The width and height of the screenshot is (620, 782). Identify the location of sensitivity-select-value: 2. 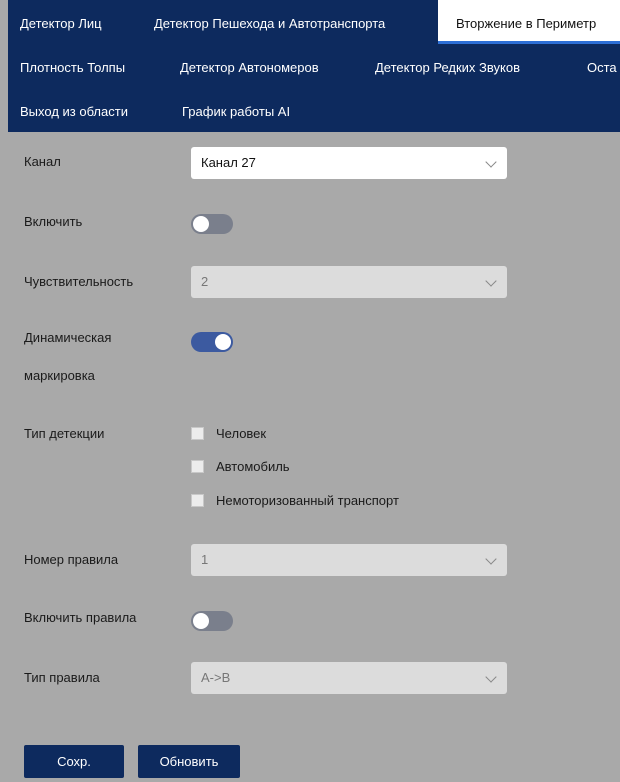
(205, 281).